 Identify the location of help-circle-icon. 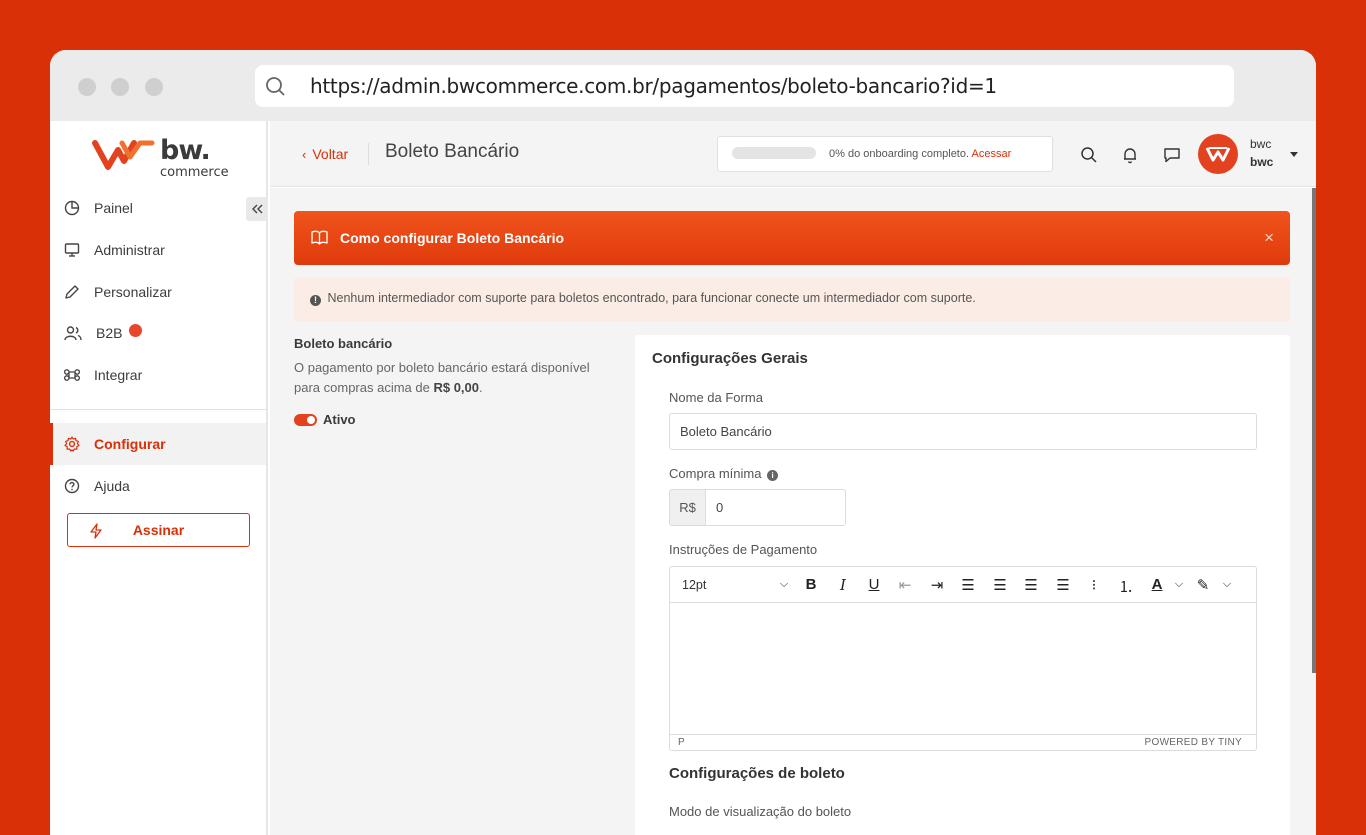
(72, 486).